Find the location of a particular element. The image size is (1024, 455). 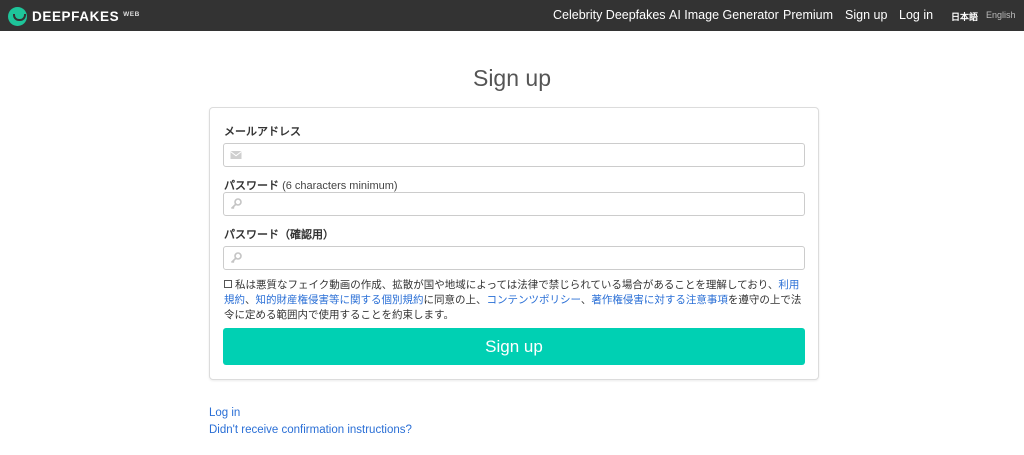

password-hint: (6 characters minimum) is located at coordinates (340, 186).